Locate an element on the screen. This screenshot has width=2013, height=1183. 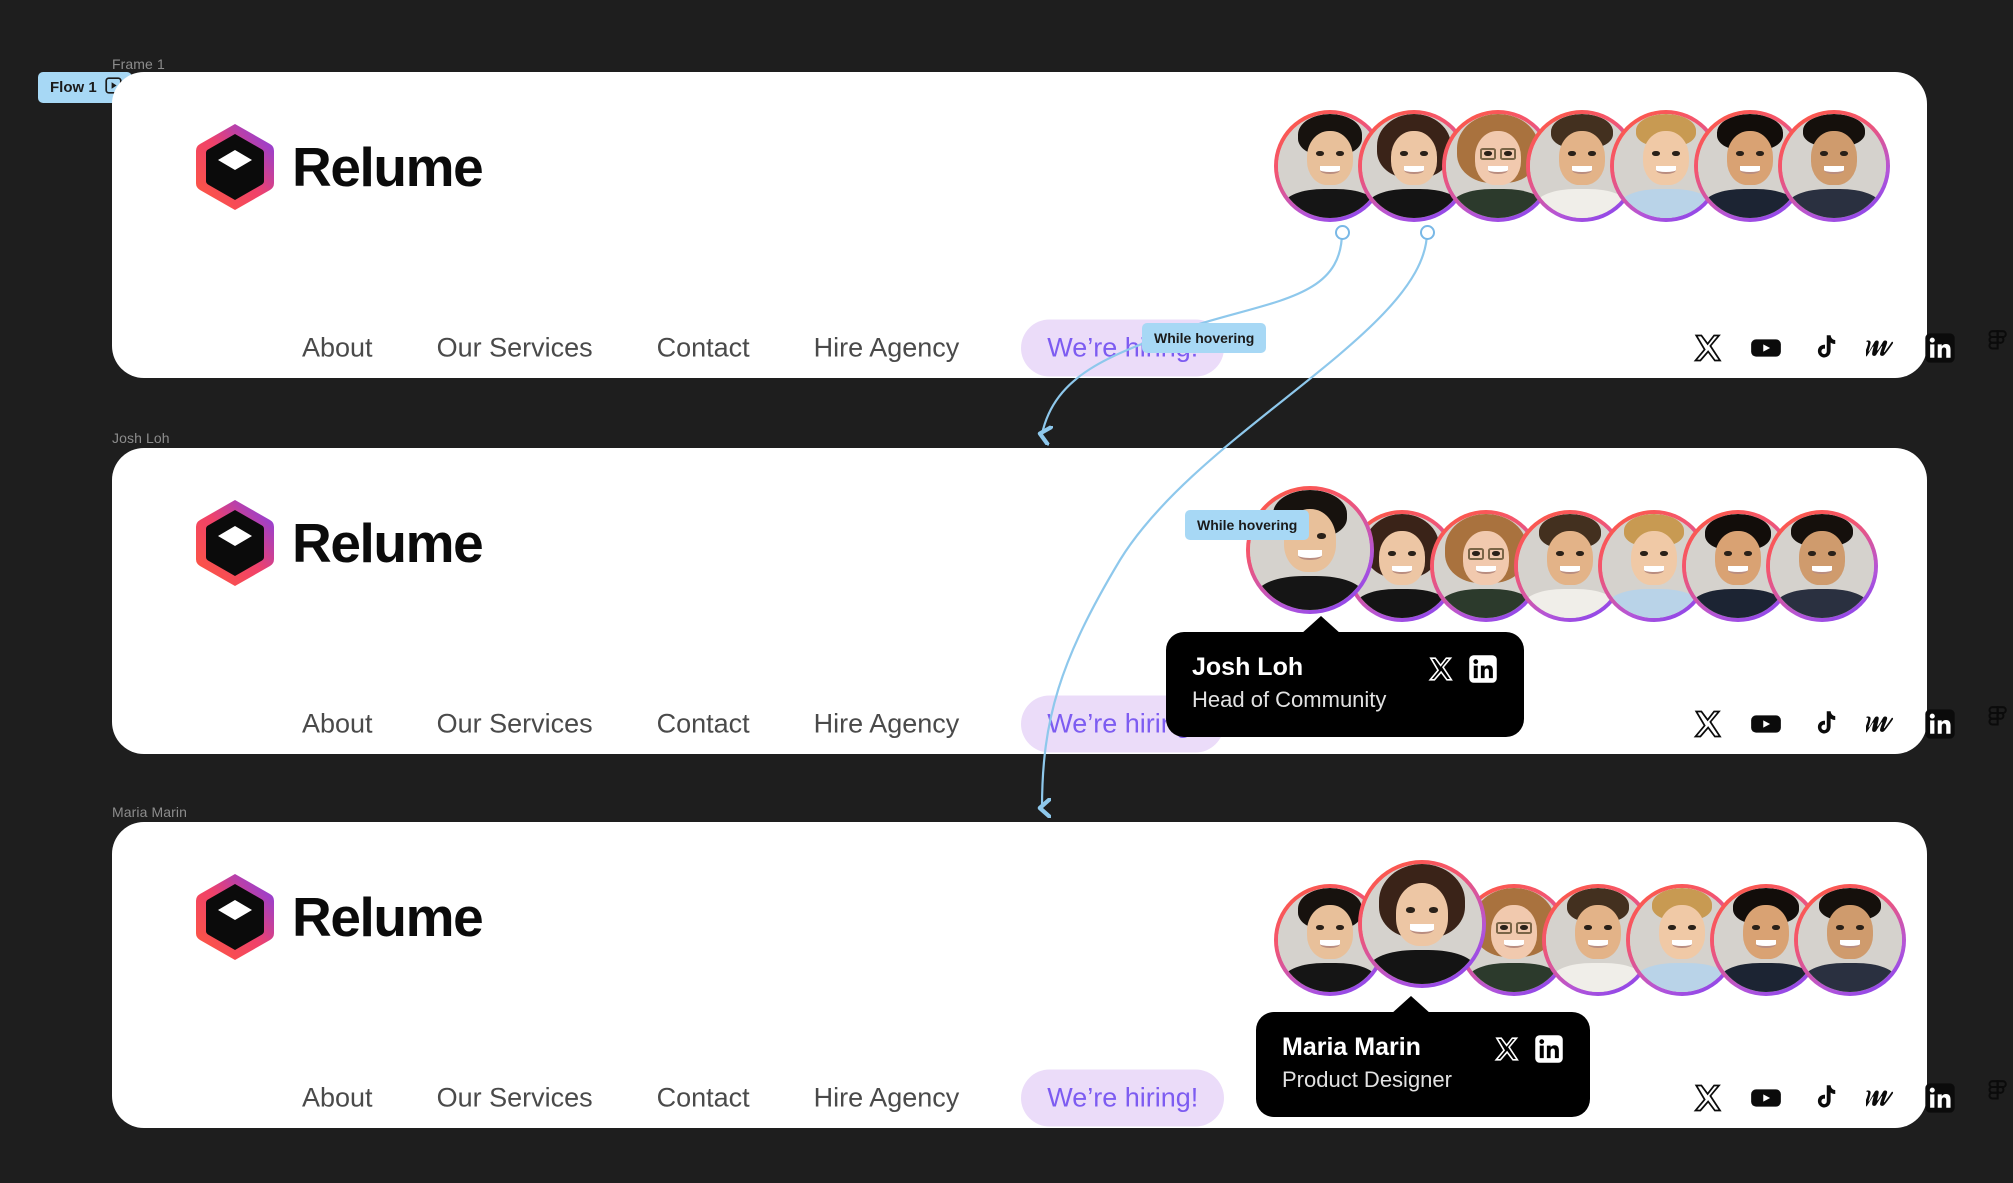
tooltip-role: Head of Community is located at coordinates (1289, 700).